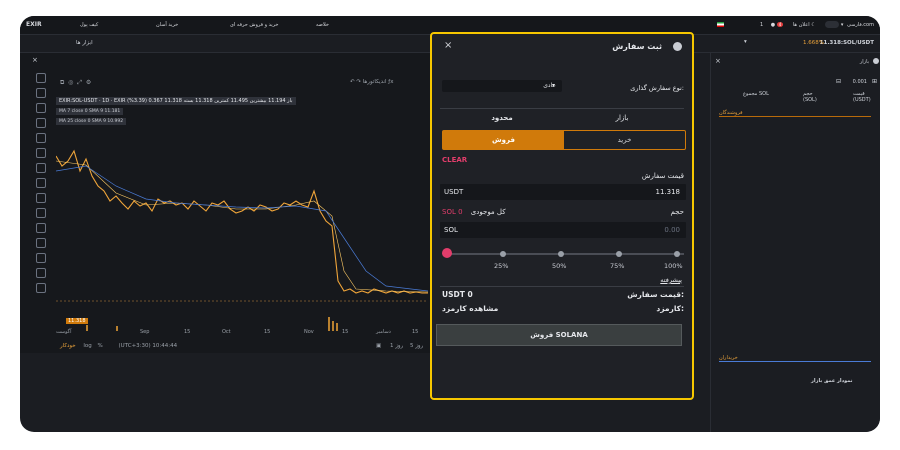 The height and width of the screenshot is (450, 900). I want to click on divider, so click(562, 286).